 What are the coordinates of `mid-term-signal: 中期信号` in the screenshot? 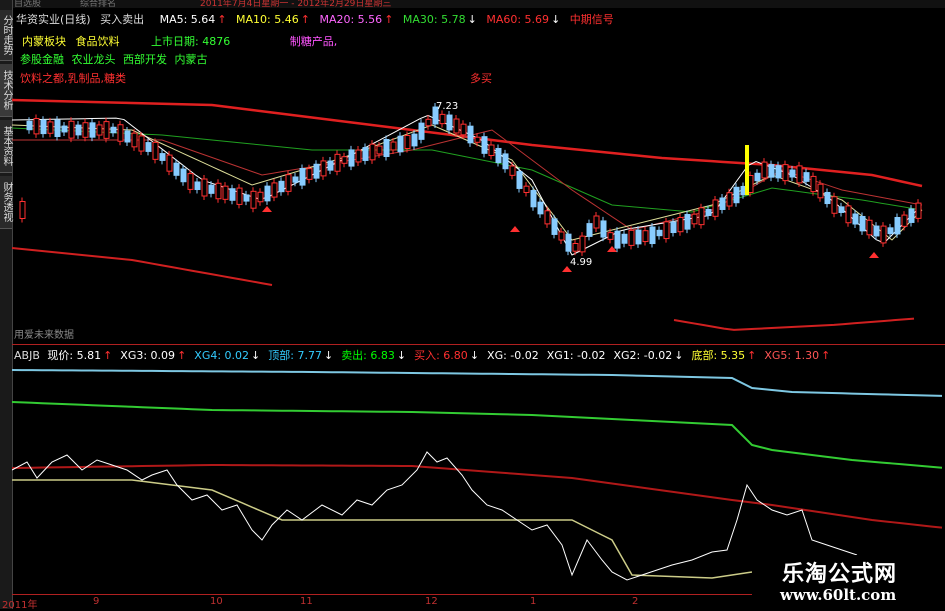 It's located at (591, 19).